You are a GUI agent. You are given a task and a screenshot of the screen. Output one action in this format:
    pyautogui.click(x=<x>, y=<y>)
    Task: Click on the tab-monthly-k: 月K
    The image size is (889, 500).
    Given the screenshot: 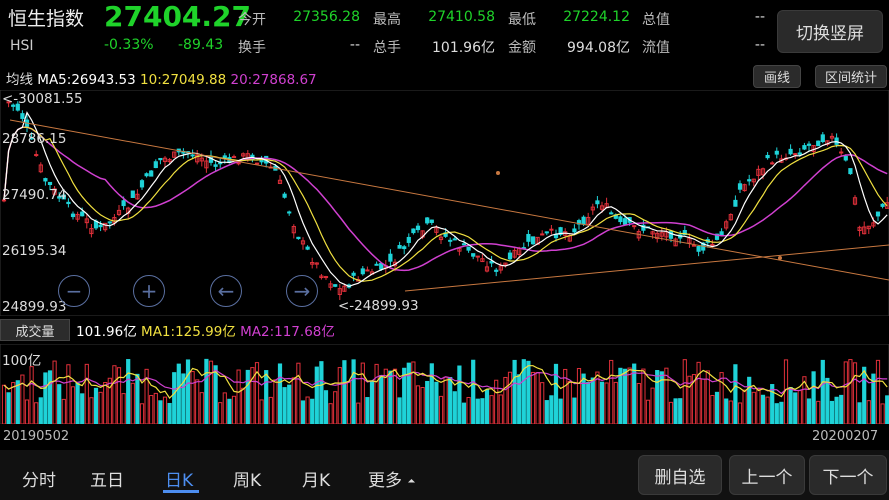 What is the action you would take?
    pyautogui.click(x=316, y=478)
    